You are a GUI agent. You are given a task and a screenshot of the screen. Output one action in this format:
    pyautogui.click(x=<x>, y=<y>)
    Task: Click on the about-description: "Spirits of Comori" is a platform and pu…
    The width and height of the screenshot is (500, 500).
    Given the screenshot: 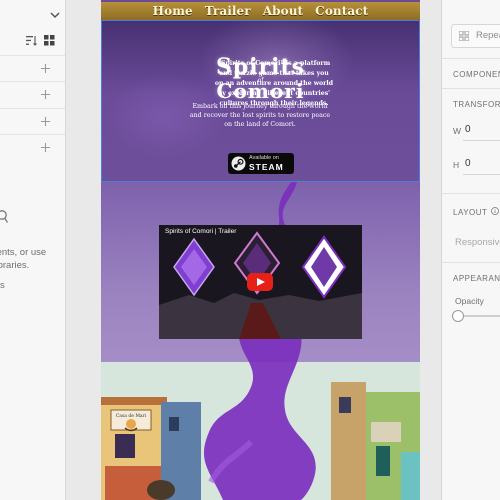 What is the action you would take?
    pyautogui.click(x=274, y=83)
    